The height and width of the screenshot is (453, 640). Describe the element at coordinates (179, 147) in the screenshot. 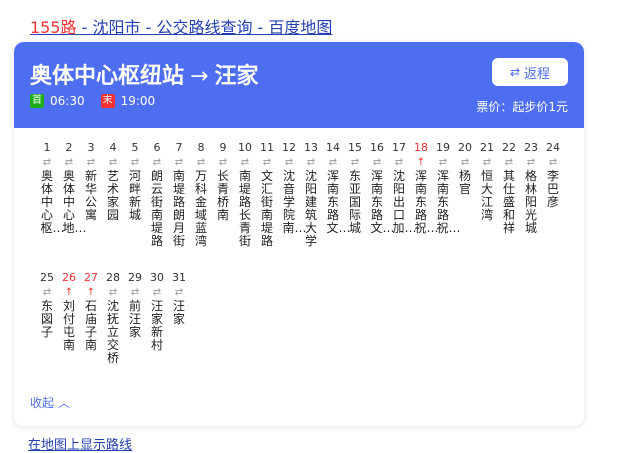

I see `stop-number: 7` at that location.